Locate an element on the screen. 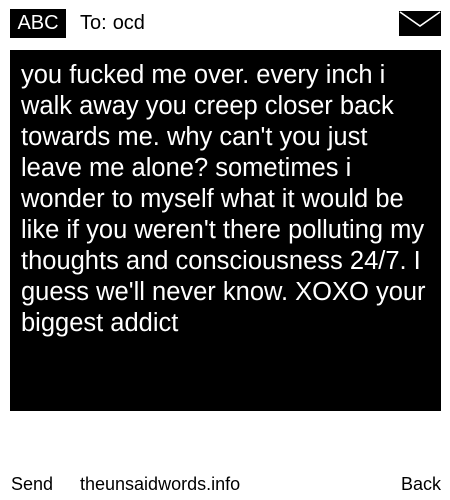 Image resolution: width=450 pixels, height=500 pixels. site-label: theunsaidwords.info is located at coordinates (160, 484).